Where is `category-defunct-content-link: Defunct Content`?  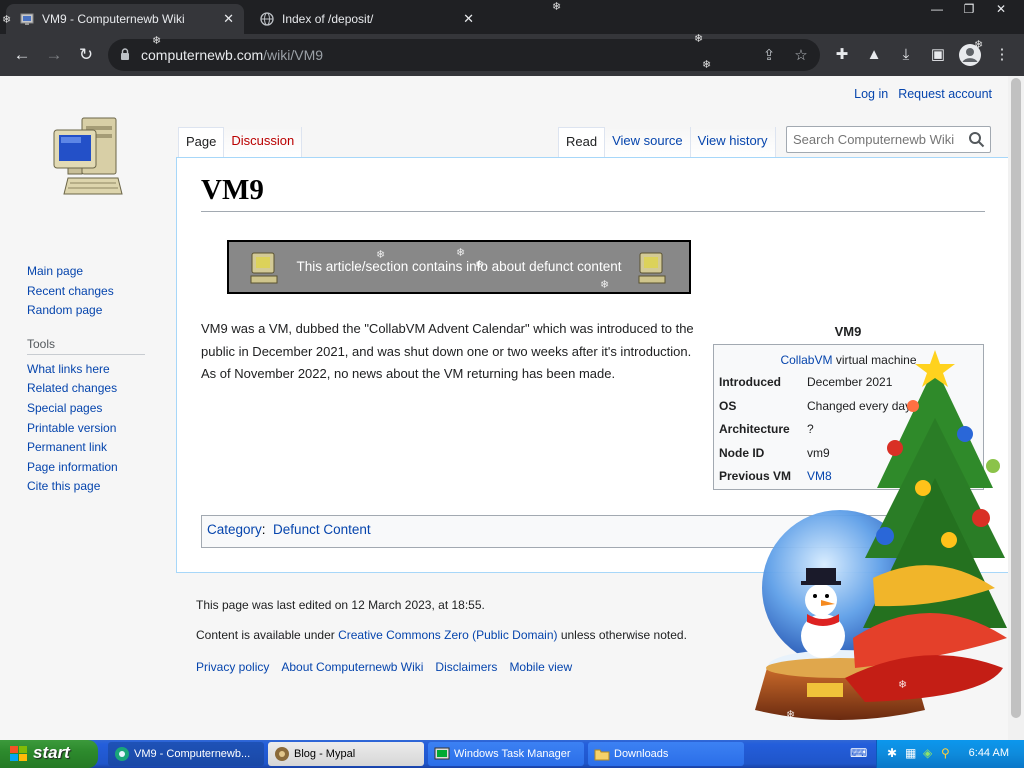
category-defunct-content-link: Defunct Content is located at coordinates (322, 529).